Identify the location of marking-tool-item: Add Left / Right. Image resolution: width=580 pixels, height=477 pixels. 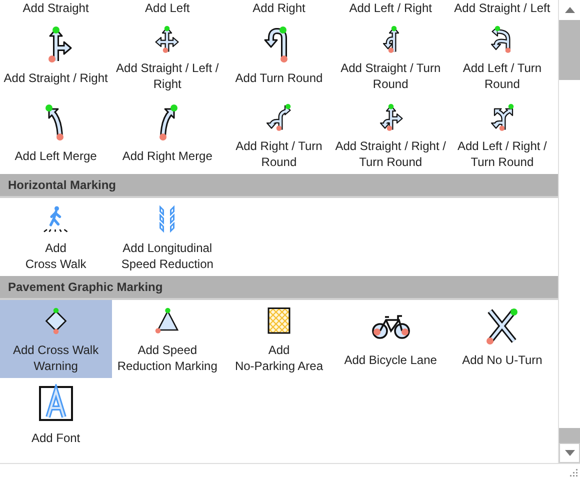
(390, 9).